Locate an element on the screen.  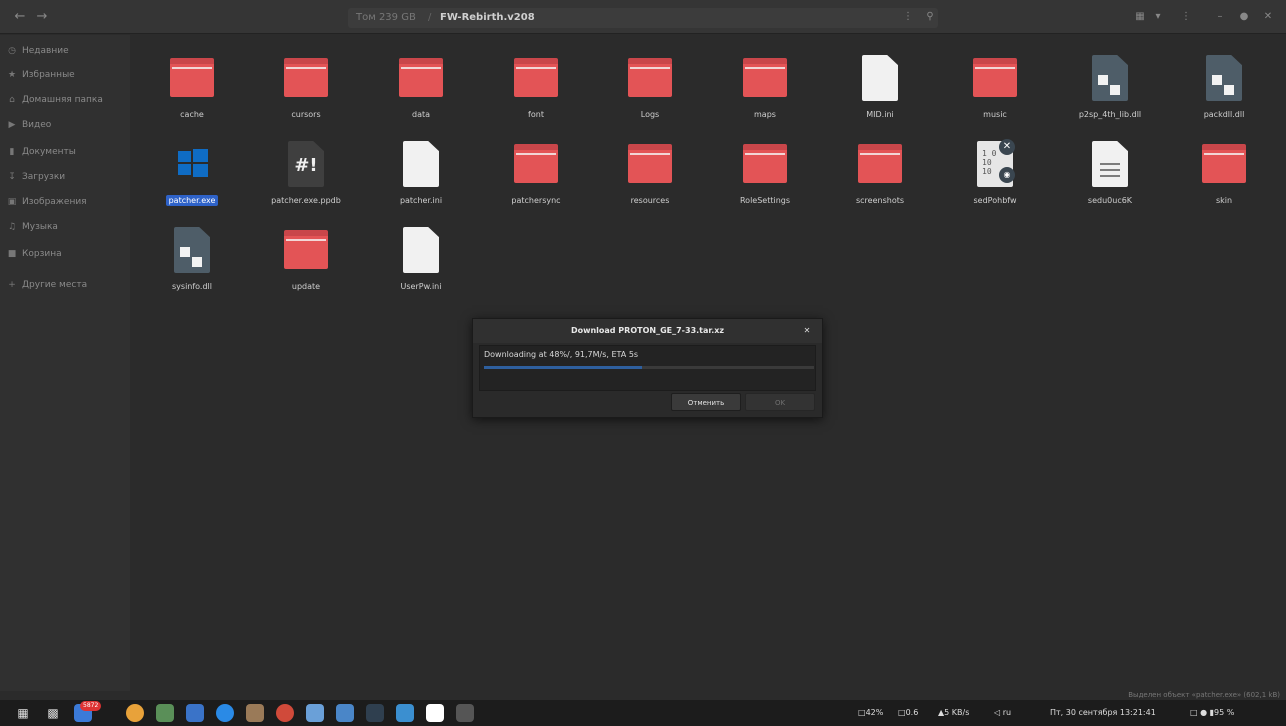
file-item-music: music is located at coordinates (995, 84).